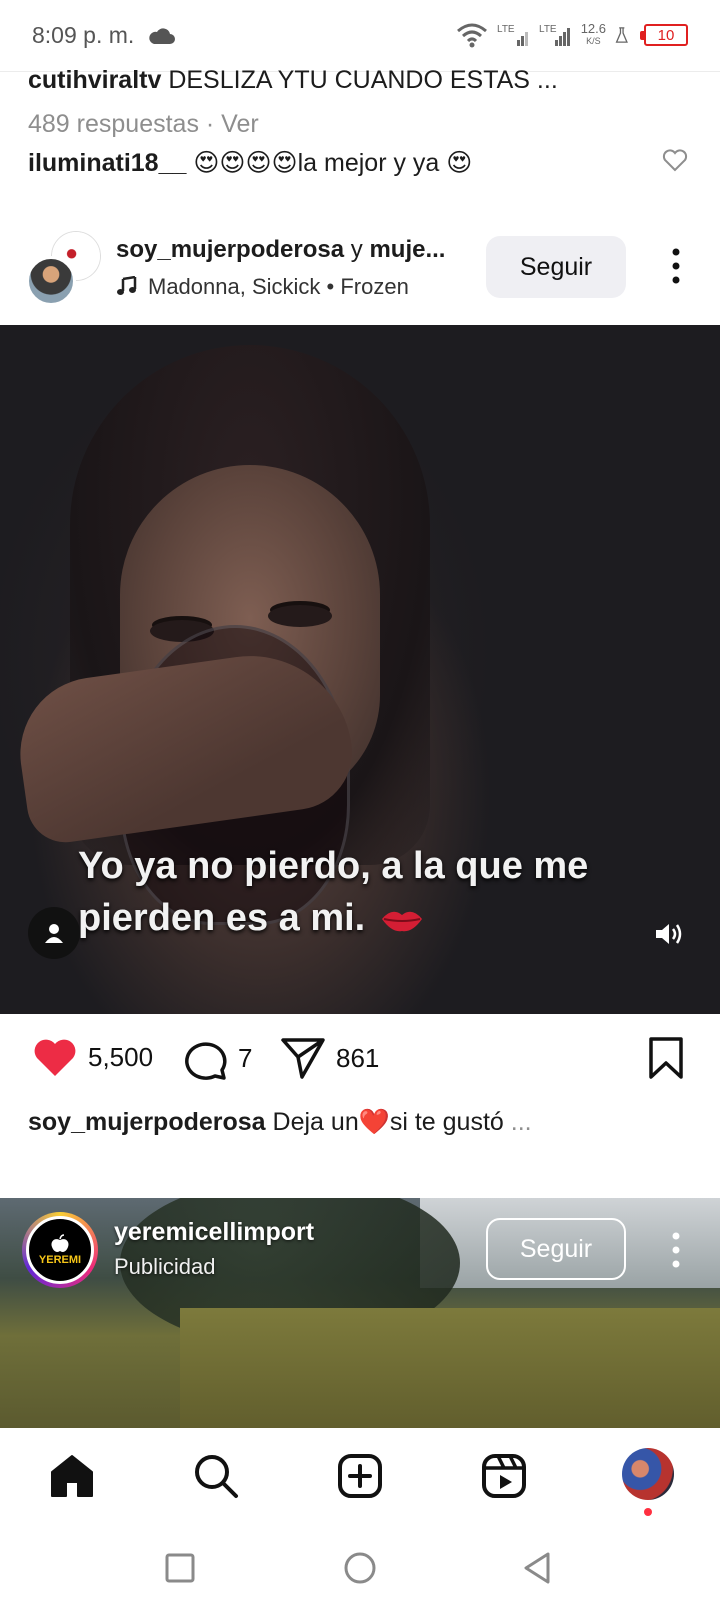  I want to click on caption-text: Deja un❤️si te gustó, so click(388, 1122).